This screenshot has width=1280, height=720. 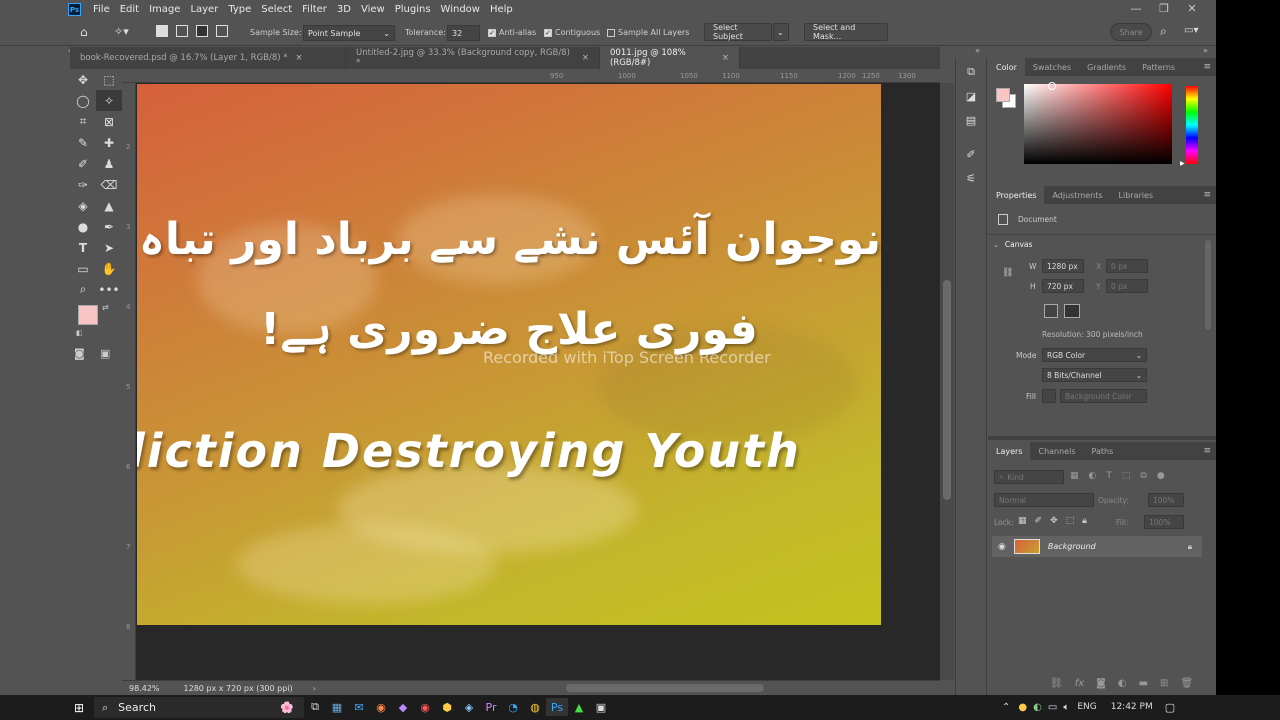 What do you see at coordinates (1039, 521) in the screenshot?
I see `lock-pixels-icon: ✐` at bounding box center [1039, 521].